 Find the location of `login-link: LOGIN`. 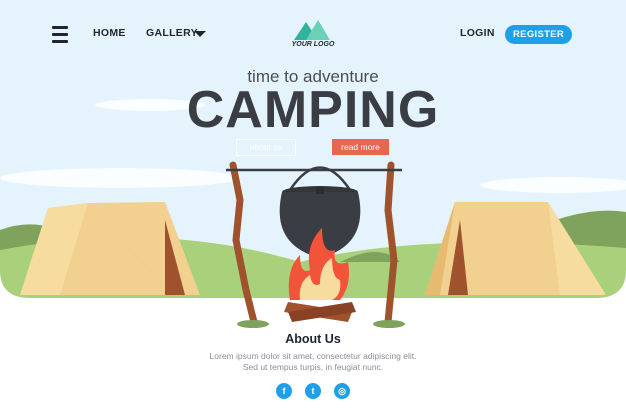

login-link: LOGIN is located at coordinates (477, 33).